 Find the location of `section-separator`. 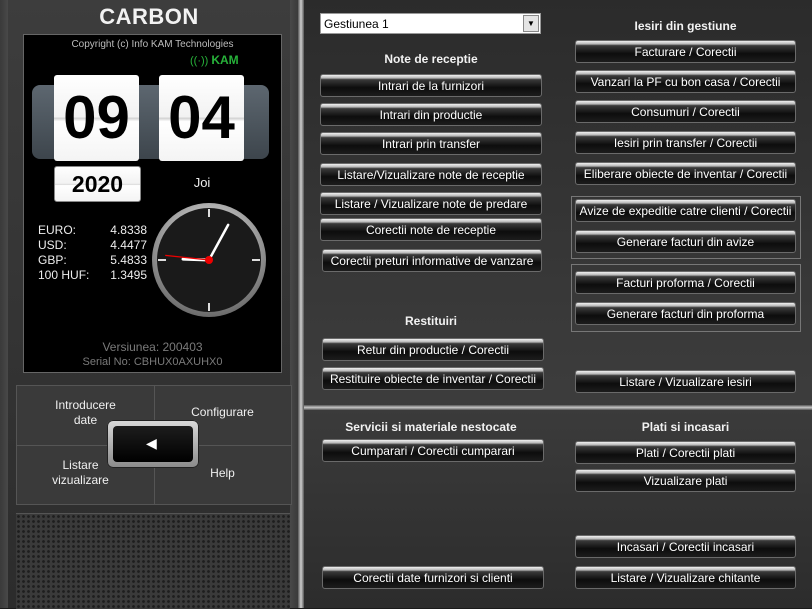

section-separator is located at coordinates (558, 407).